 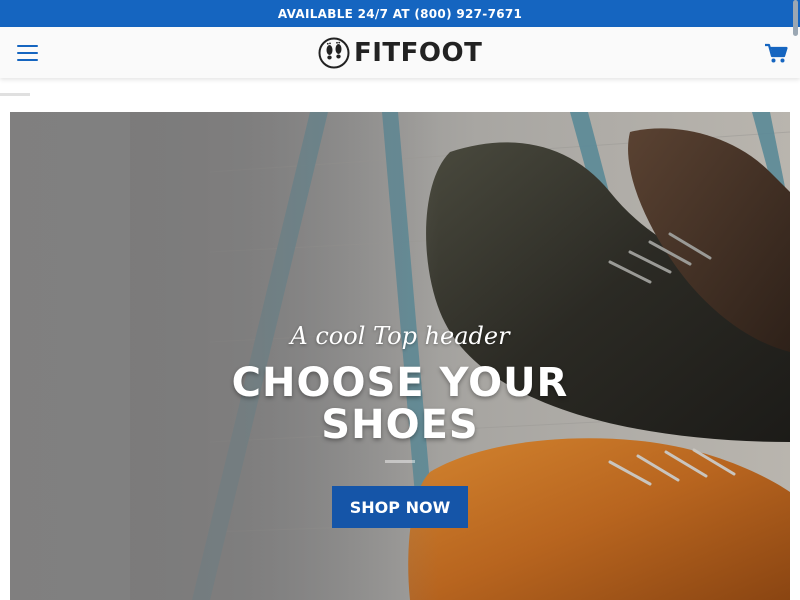 I want to click on site-logo: FITFOOT, so click(x=400, y=53).